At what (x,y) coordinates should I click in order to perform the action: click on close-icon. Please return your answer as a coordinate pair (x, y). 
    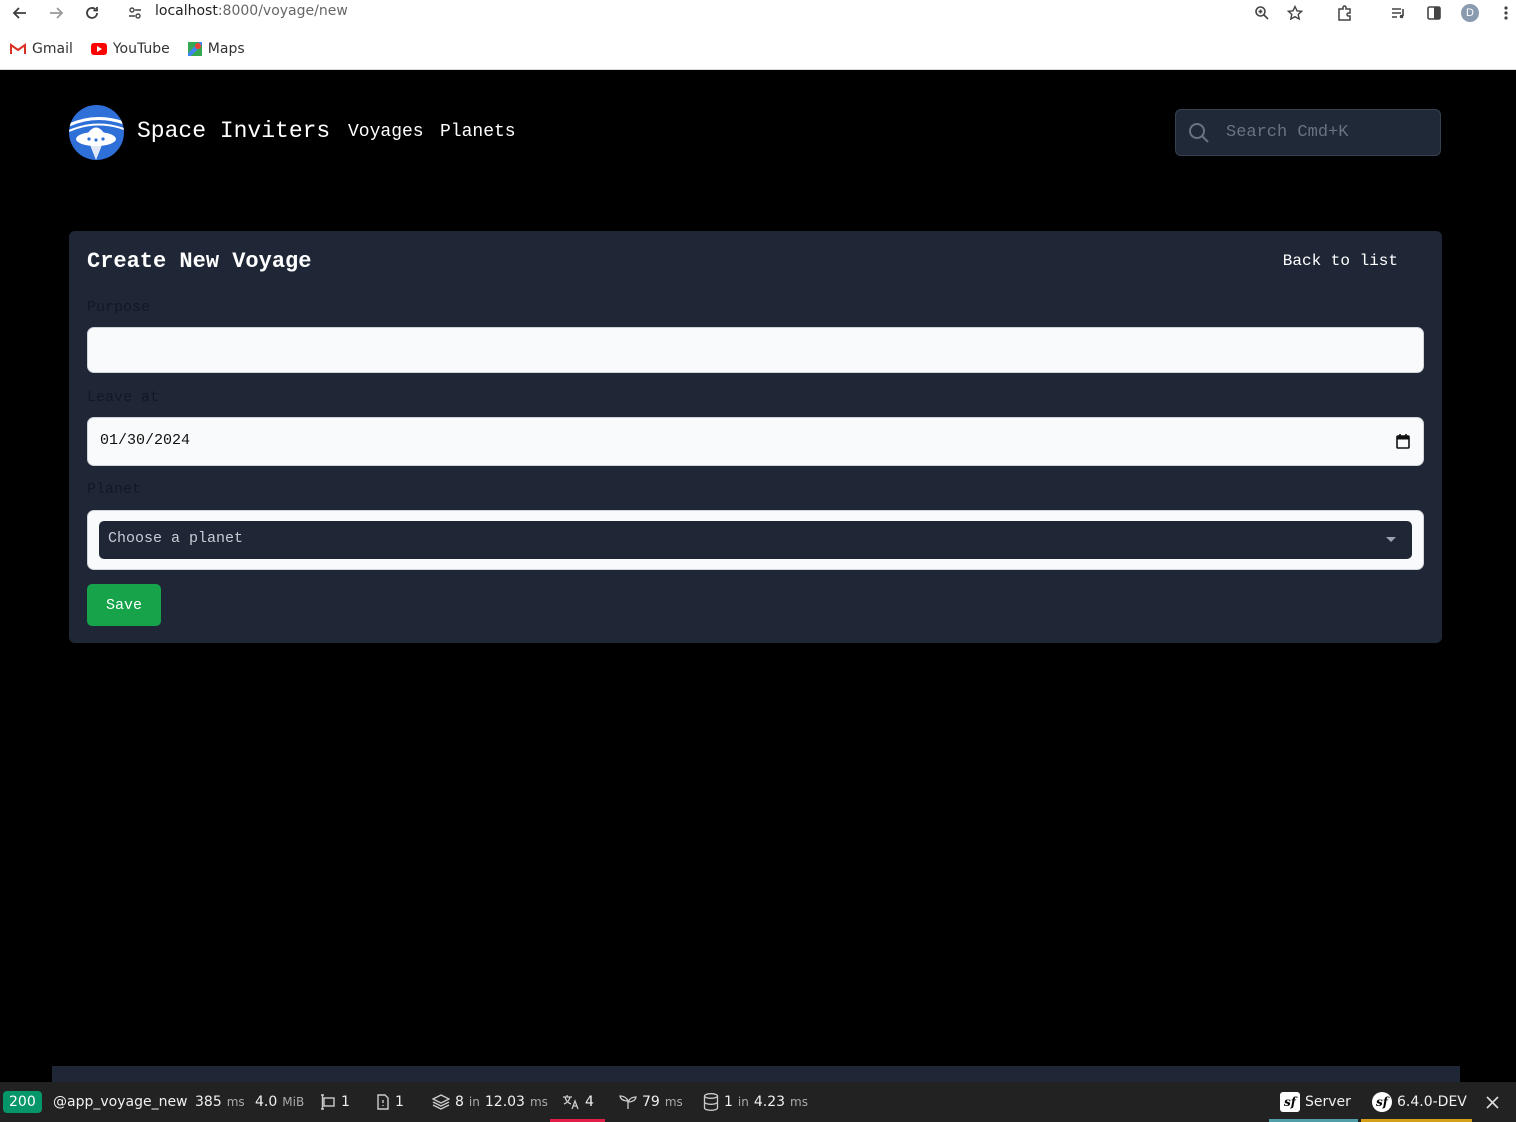
    Looking at the image, I should click on (1492, 1102).